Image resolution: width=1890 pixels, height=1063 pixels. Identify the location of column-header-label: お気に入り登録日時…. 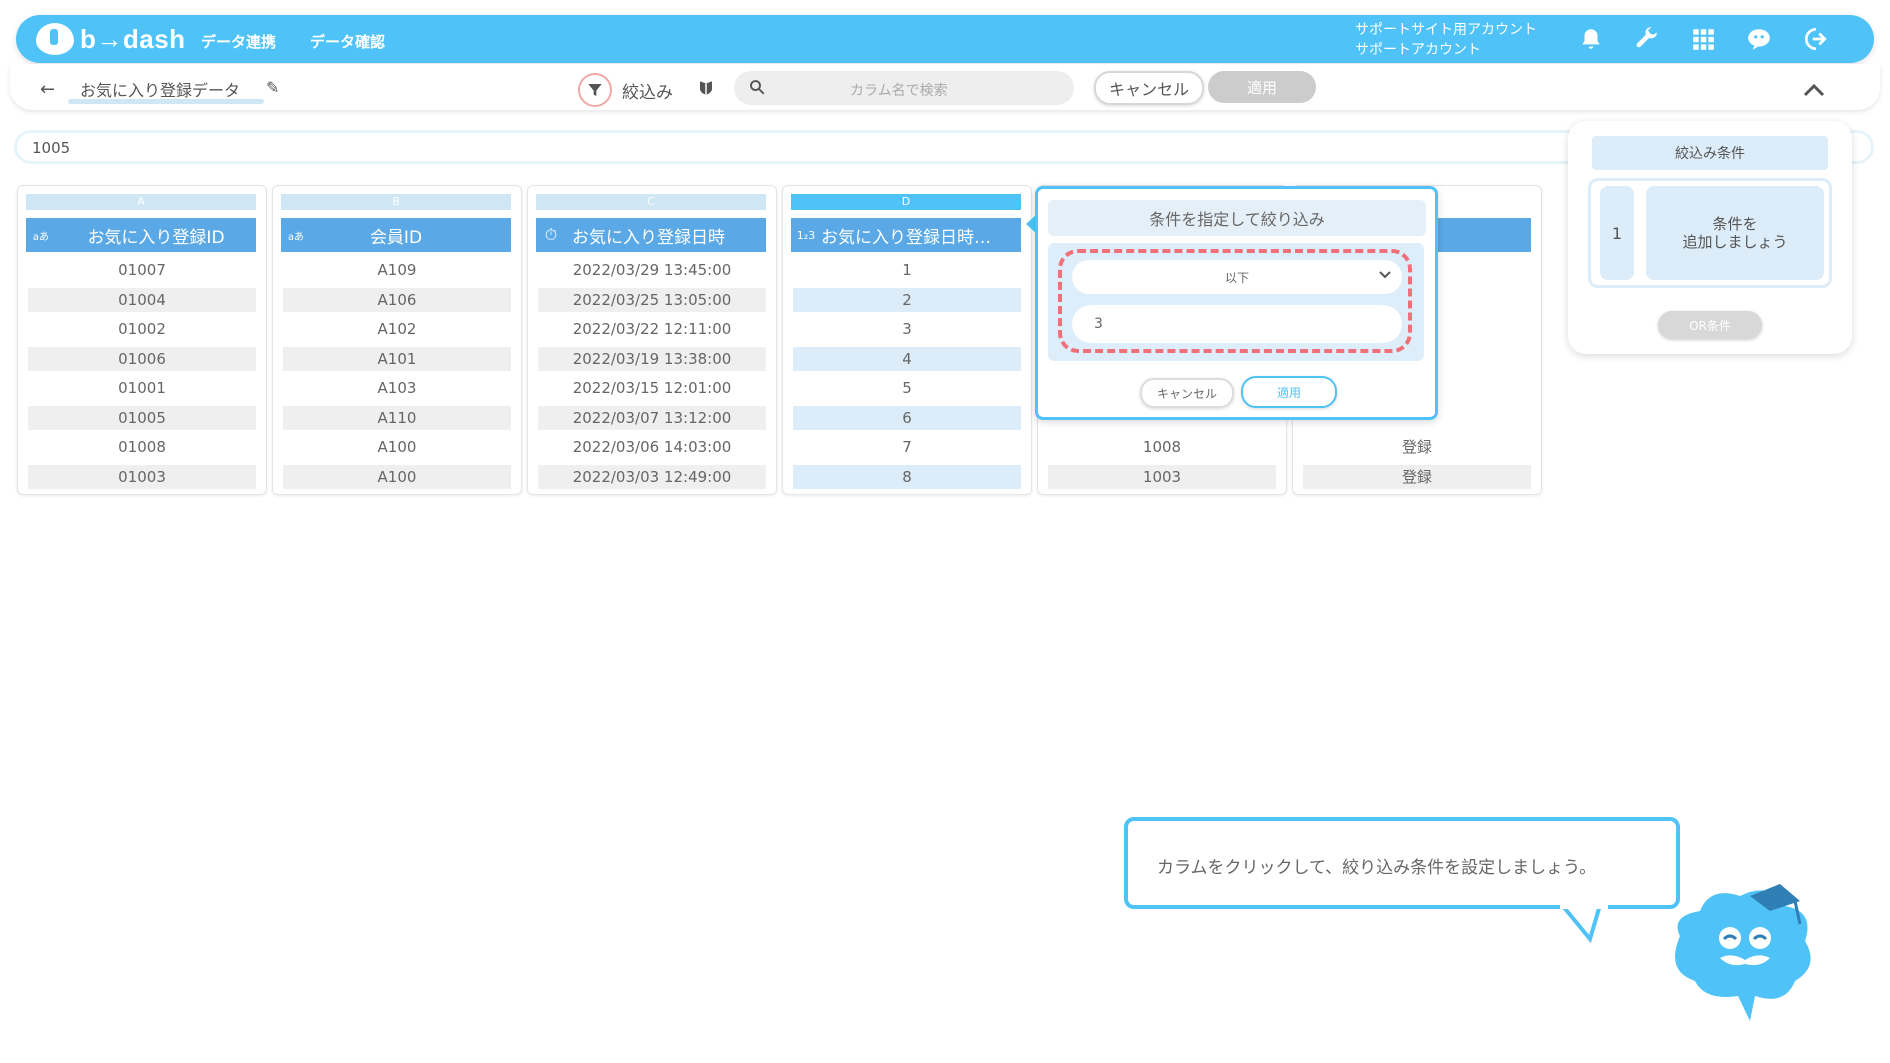
(906, 237).